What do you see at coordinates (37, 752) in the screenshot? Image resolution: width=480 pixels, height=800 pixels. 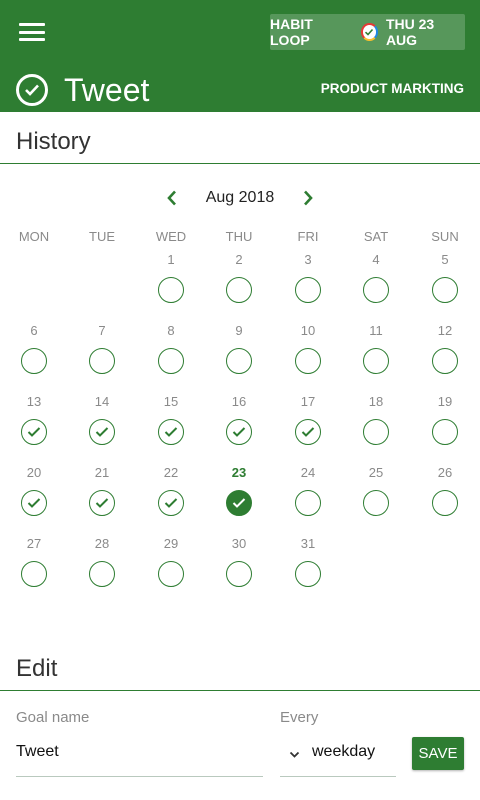 I see `goal-name-field: Tweet` at bounding box center [37, 752].